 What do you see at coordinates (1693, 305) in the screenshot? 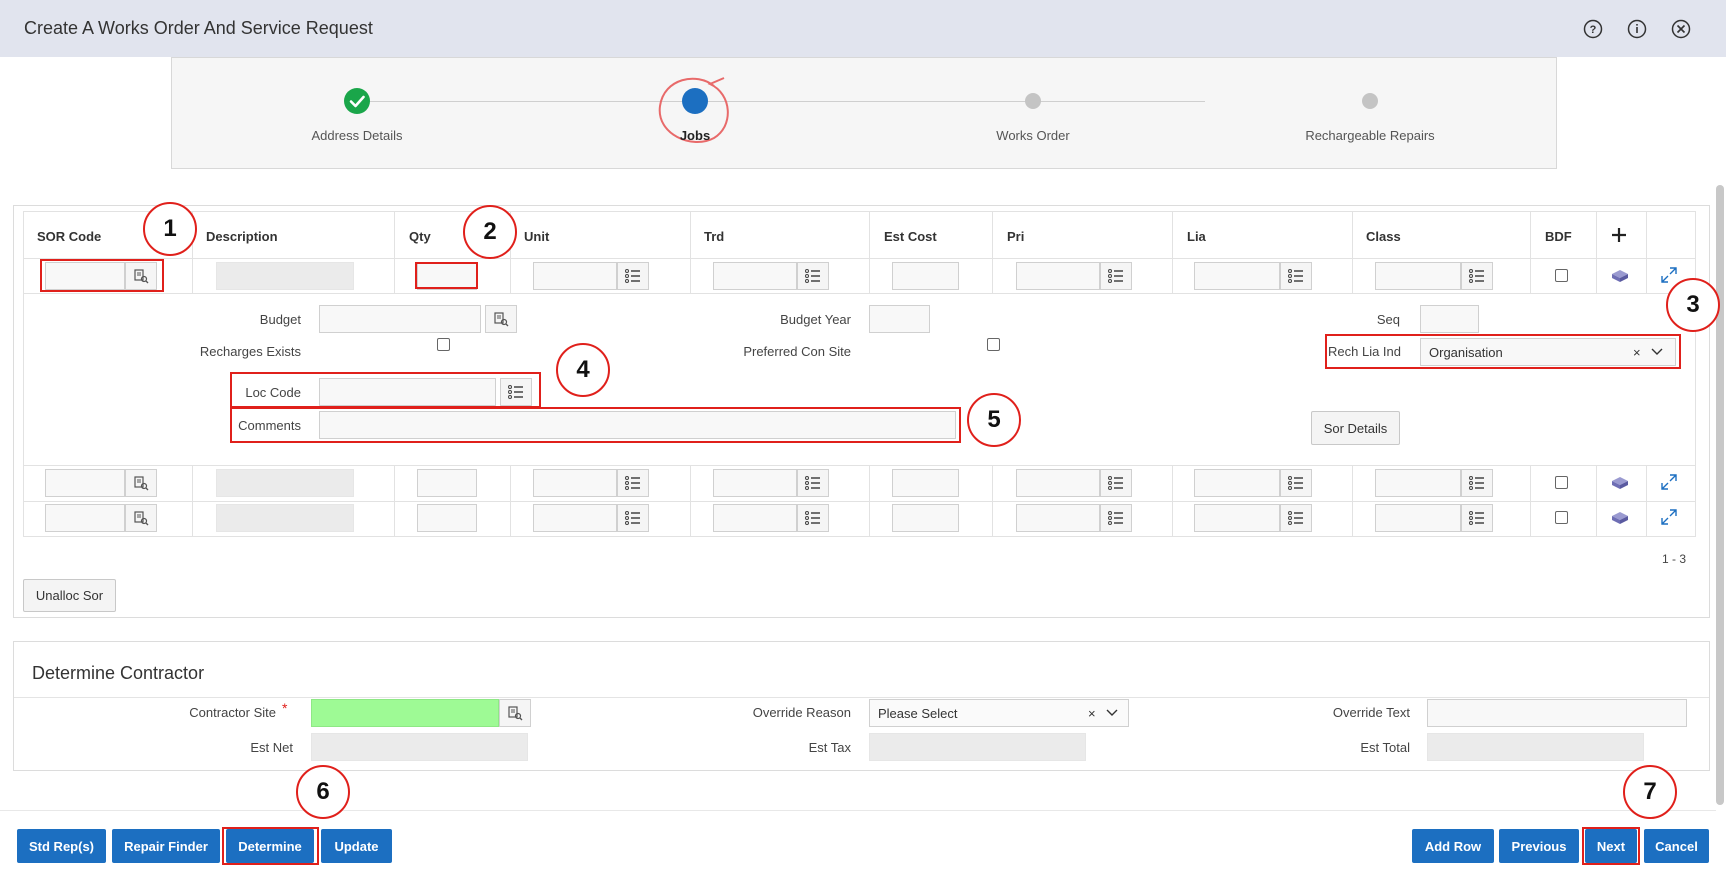
I see `annotation-circle-3: 3` at bounding box center [1693, 305].